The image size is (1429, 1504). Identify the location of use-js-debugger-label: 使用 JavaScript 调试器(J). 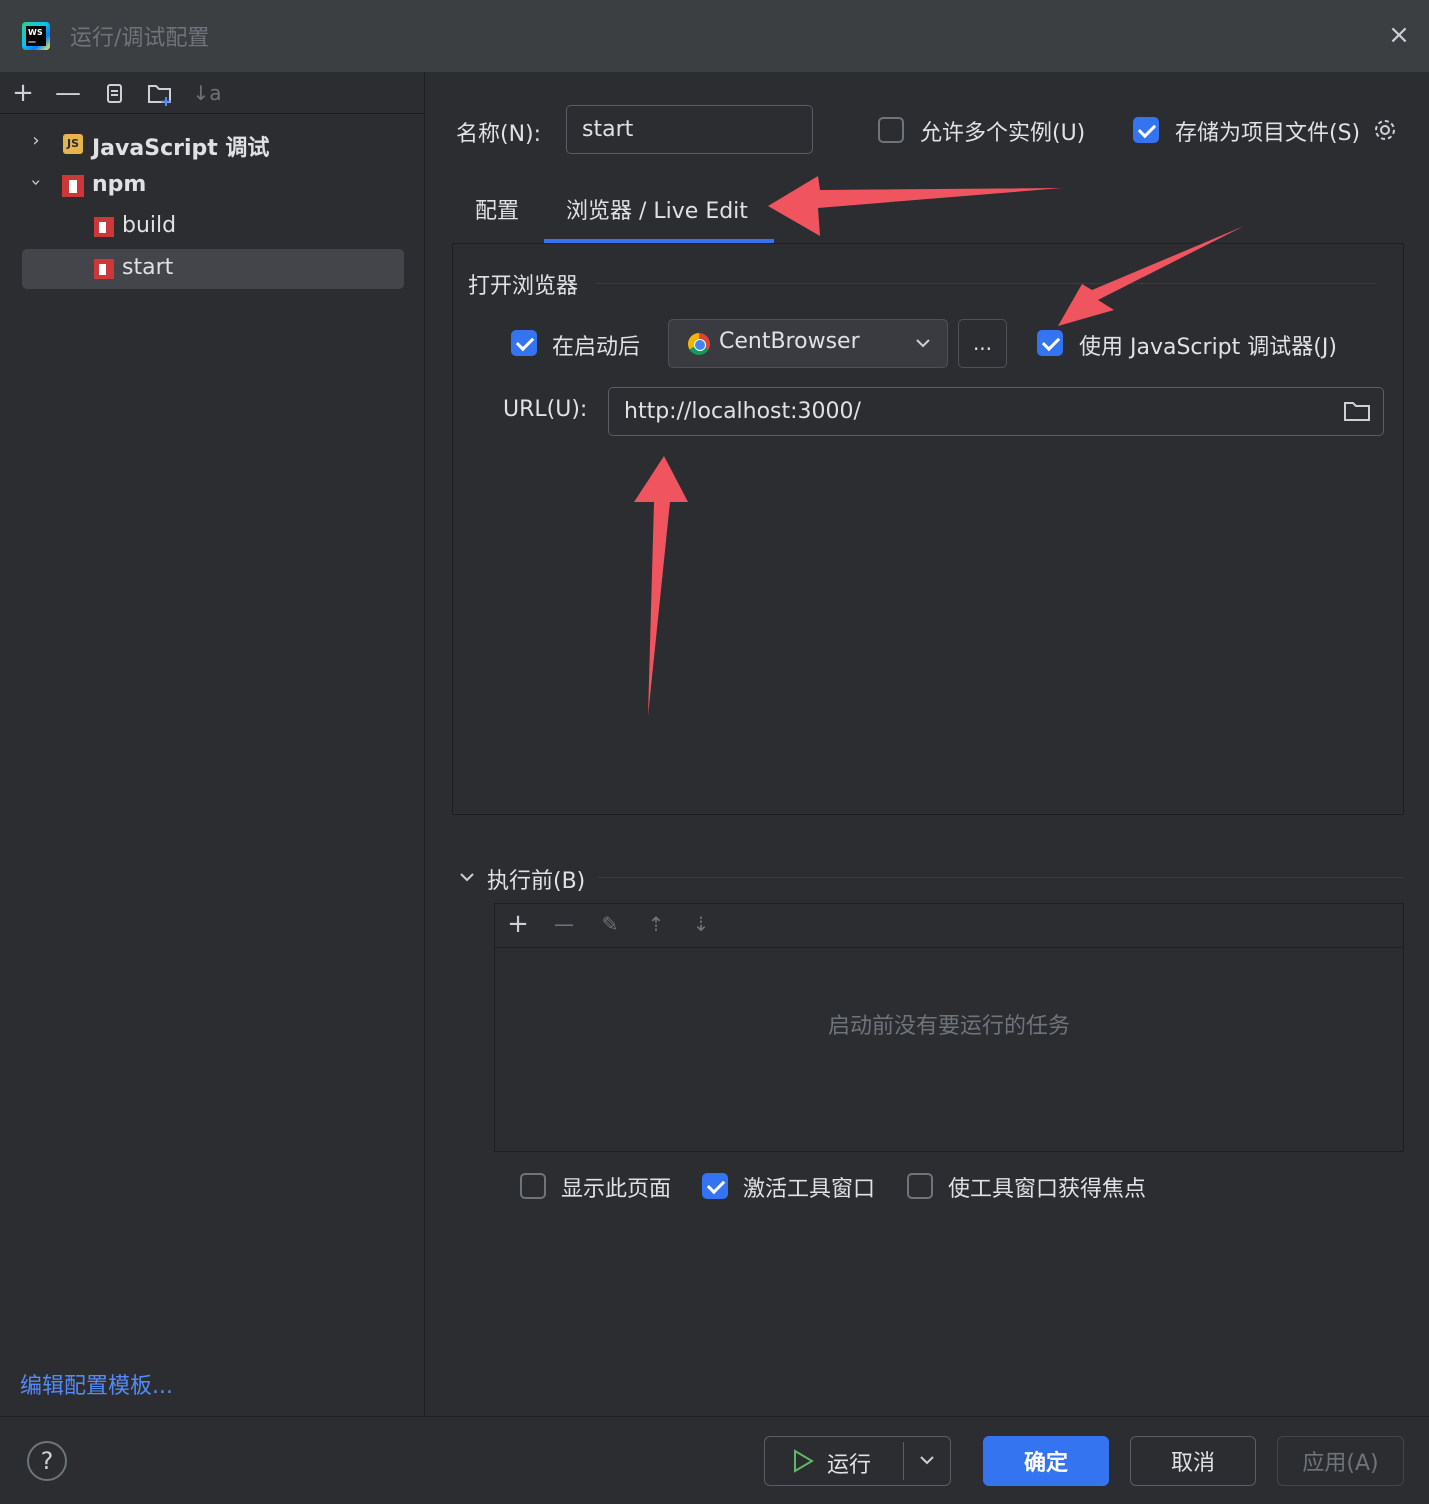
(1208, 347).